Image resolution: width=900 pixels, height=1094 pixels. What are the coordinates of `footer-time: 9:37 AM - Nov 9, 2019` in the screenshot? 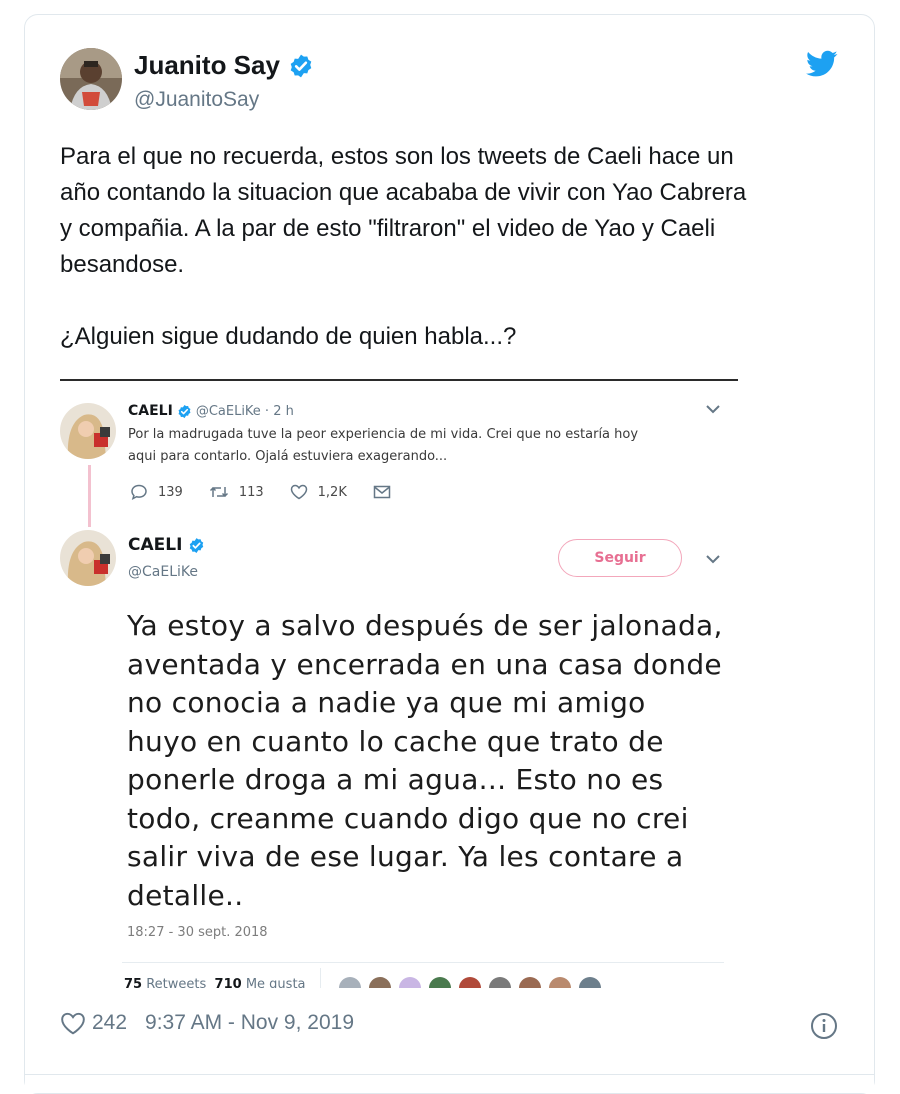 It's located at (249, 1023).